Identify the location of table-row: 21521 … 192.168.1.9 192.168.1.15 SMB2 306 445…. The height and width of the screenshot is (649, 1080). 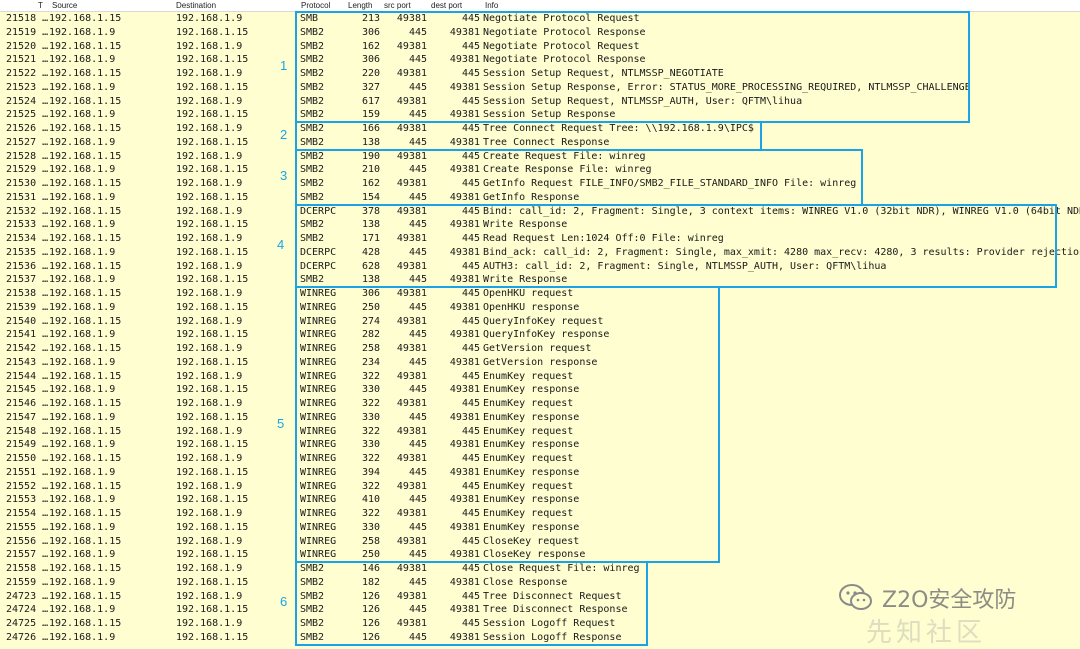
(540, 60).